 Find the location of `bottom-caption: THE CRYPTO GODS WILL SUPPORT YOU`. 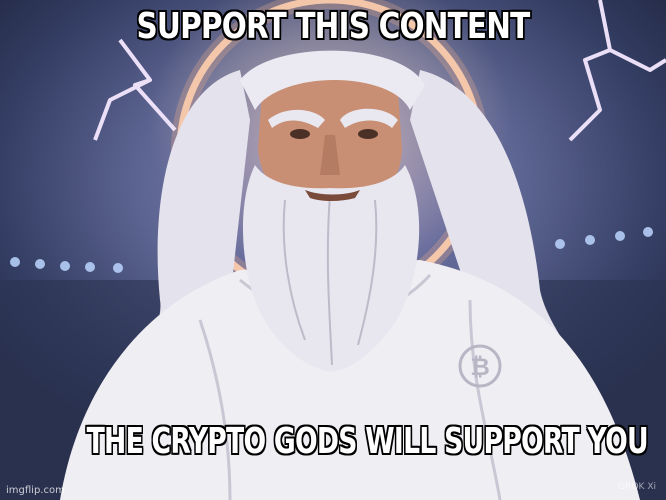

bottom-caption: THE CRYPTO GODS WILL SUPPORT YOU is located at coordinates (367, 441).